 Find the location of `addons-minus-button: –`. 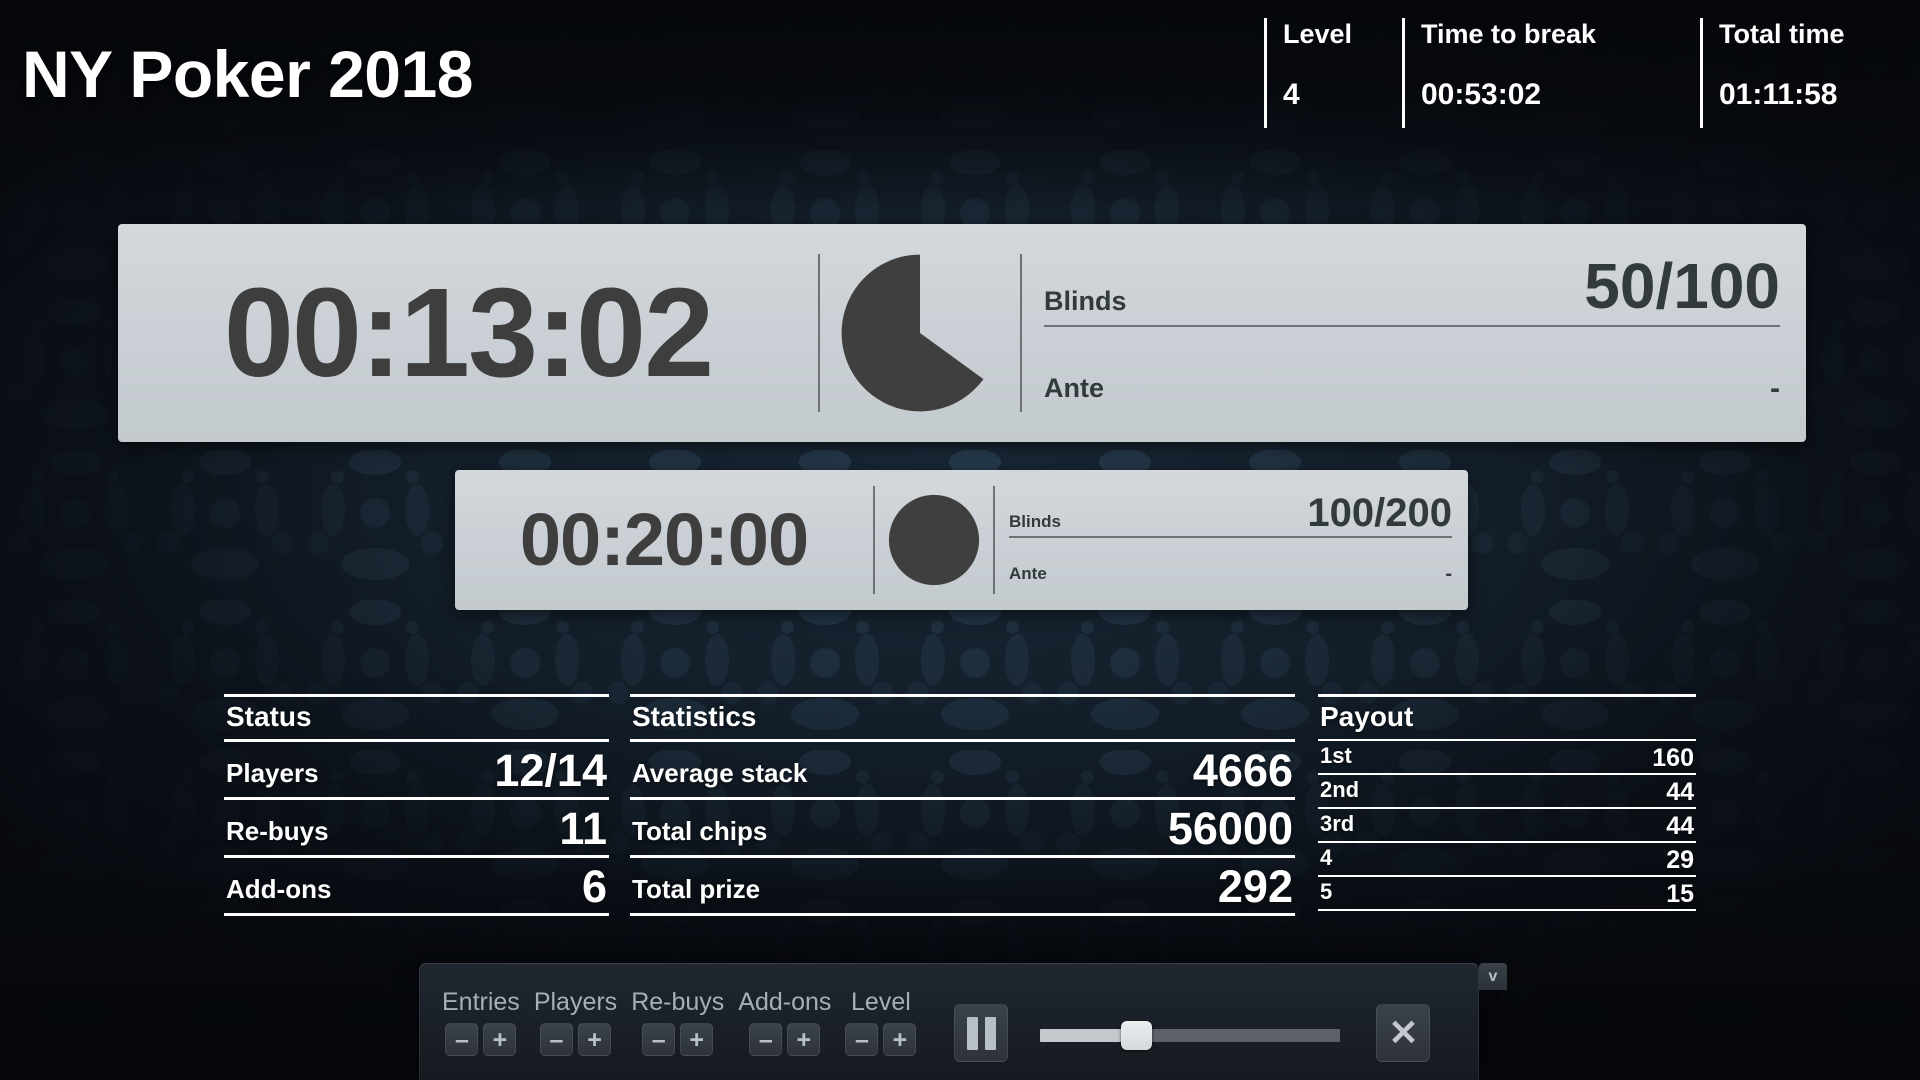

addons-minus-button: – is located at coordinates (766, 1039).